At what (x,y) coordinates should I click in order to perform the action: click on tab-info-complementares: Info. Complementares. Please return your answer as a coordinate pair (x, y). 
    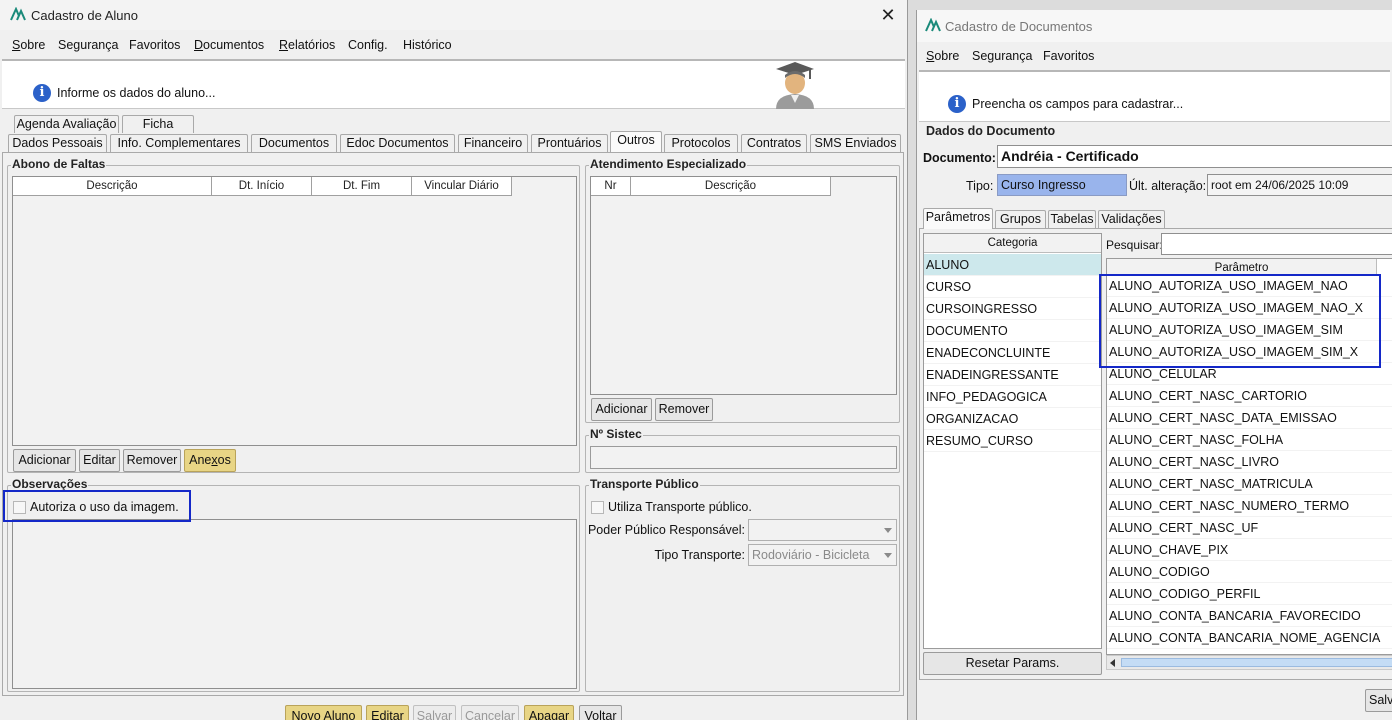
    Looking at the image, I should click on (179, 143).